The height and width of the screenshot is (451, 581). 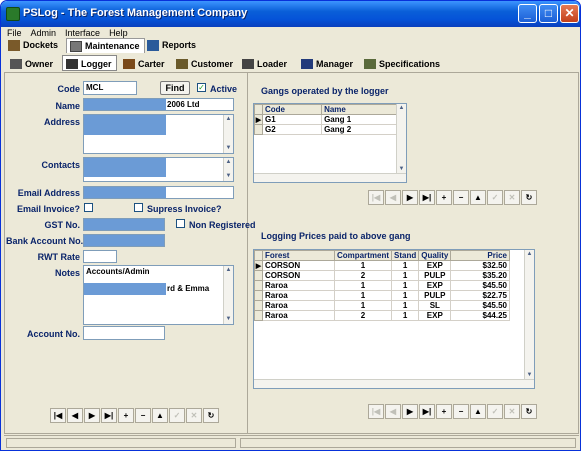 I want to click on table-row: Raroa 1 1 EXP $45.50, so click(x=382, y=285).